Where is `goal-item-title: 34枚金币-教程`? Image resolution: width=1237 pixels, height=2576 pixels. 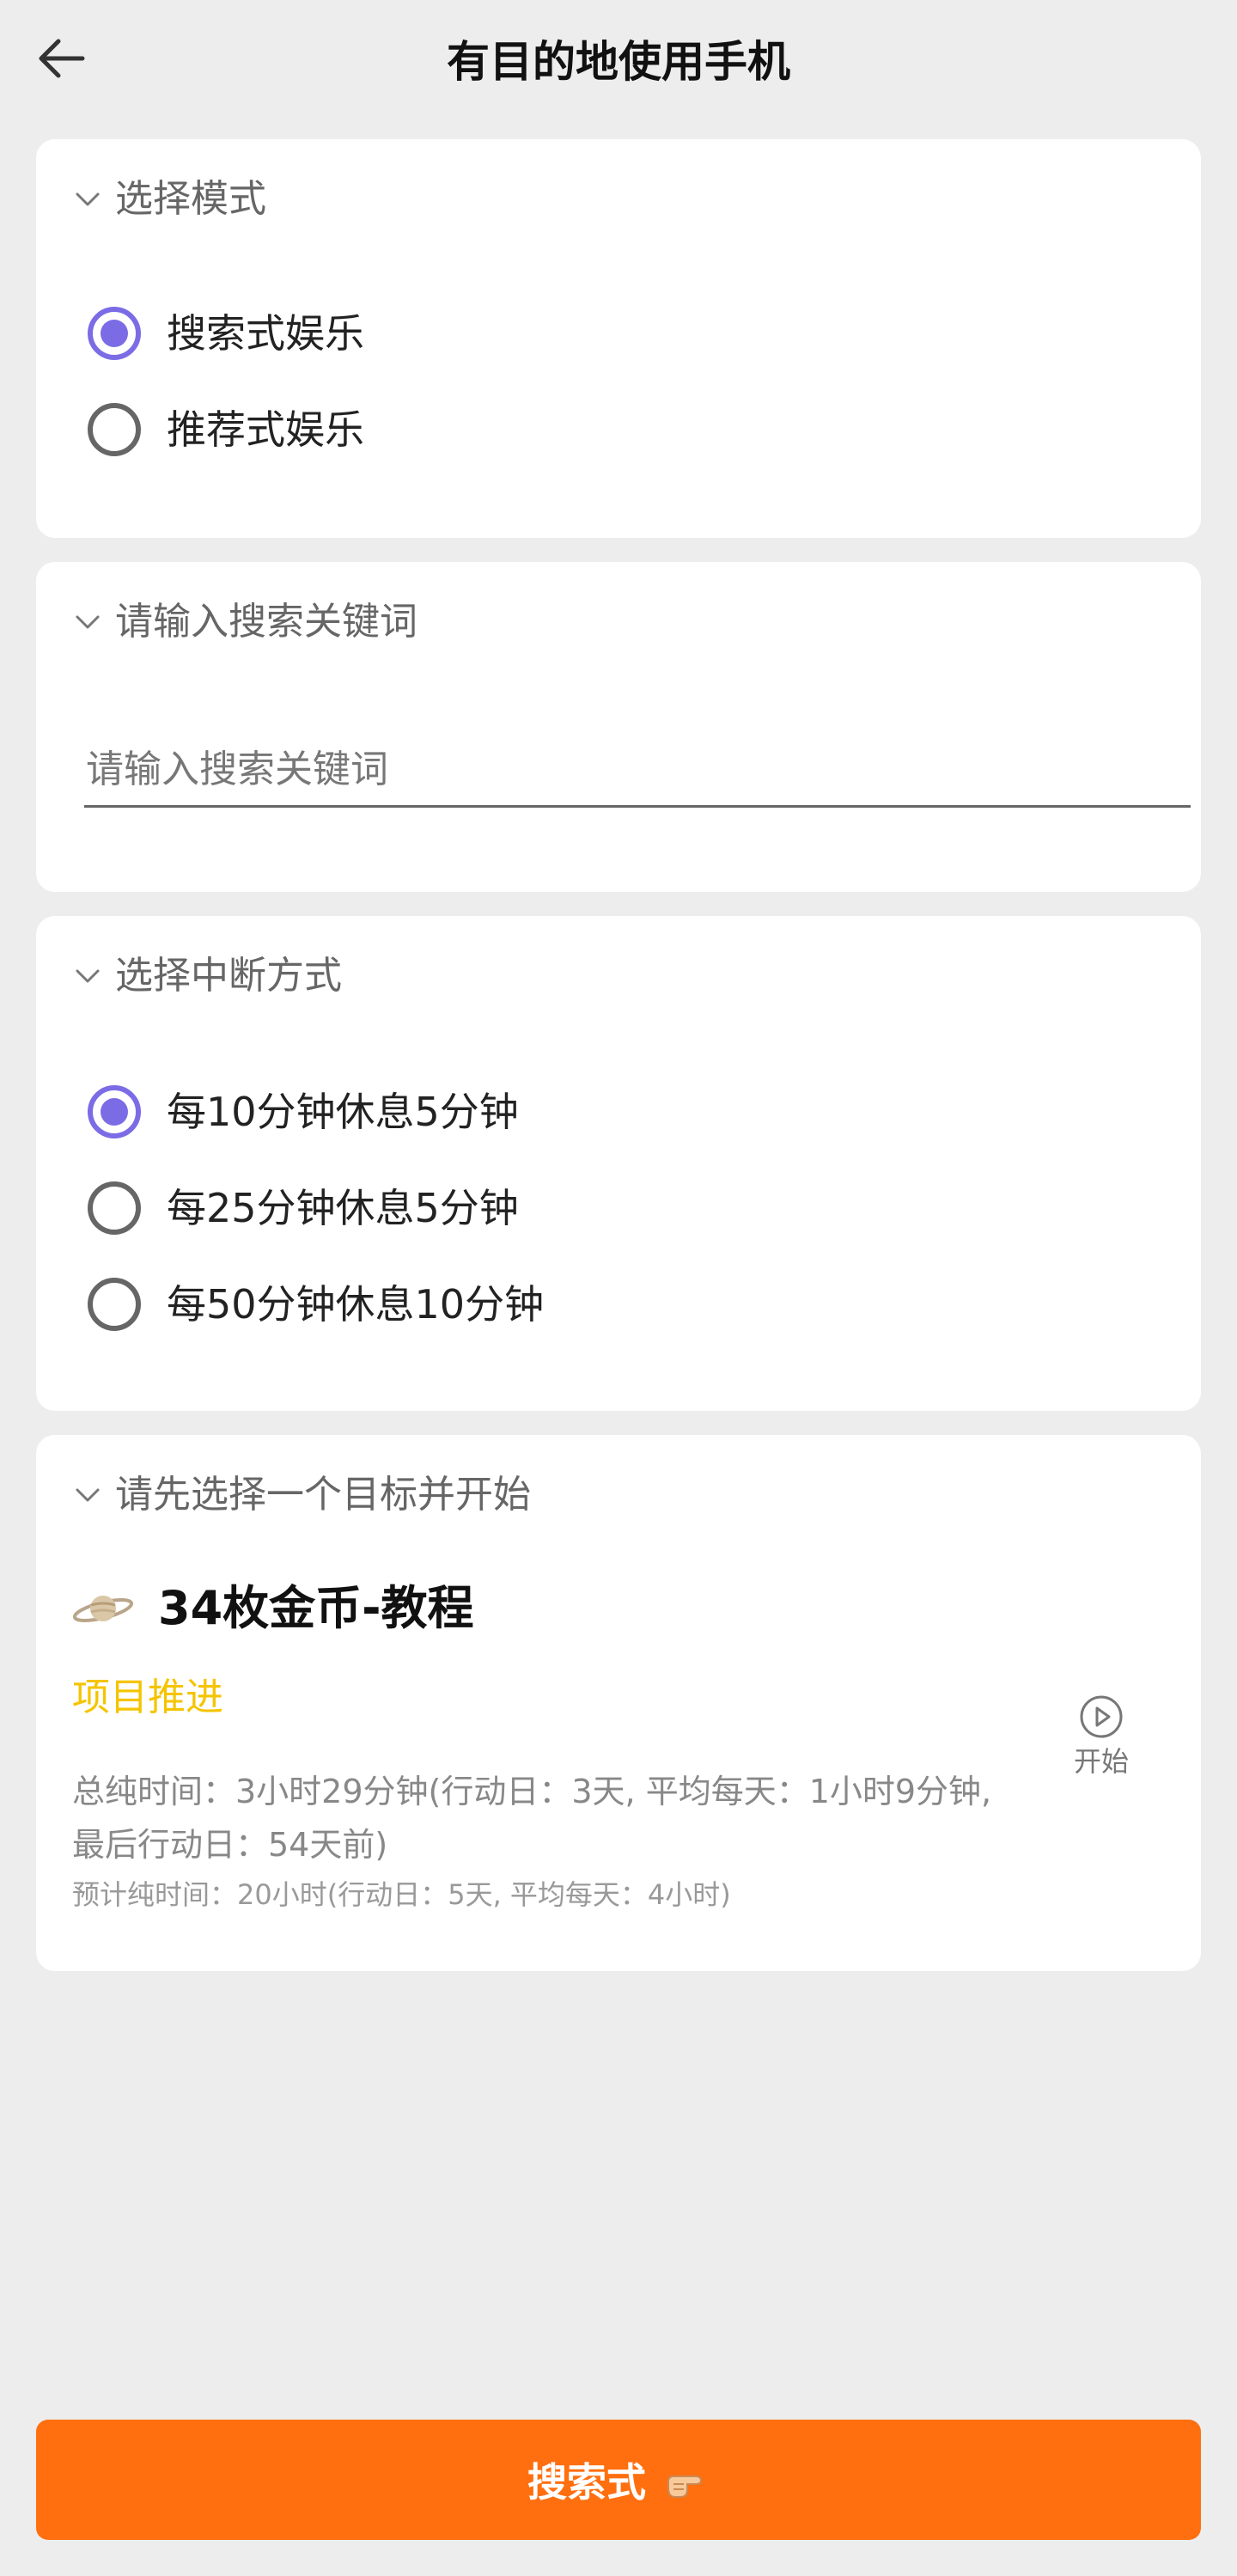
goal-item-title: 34枚金币-教程 is located at coordinates (273, 1609).